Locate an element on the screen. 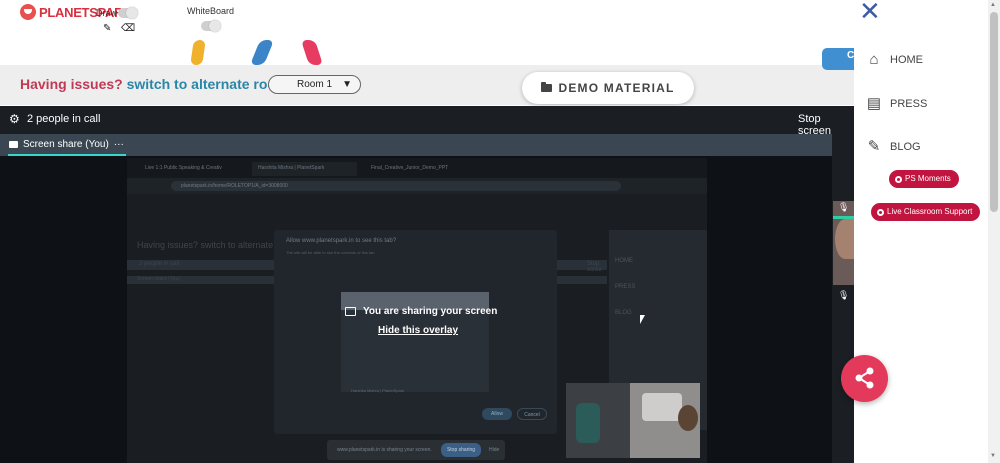  demo-material-button: DEMO MATERIAL is located at coordinates (608, 88).